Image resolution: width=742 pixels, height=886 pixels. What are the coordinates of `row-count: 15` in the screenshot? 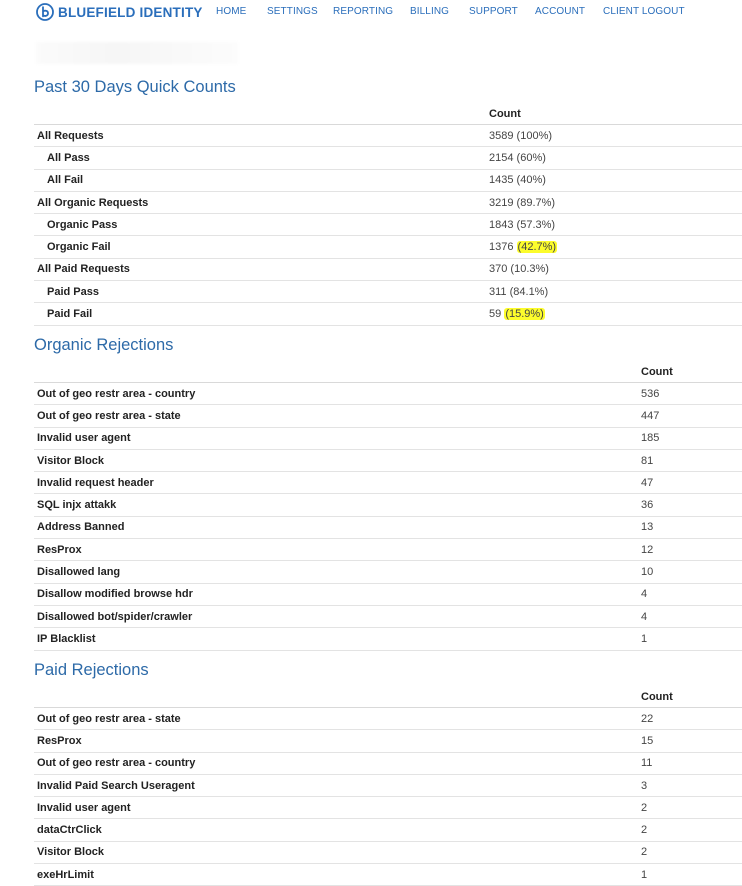 It's located at (691, 741).